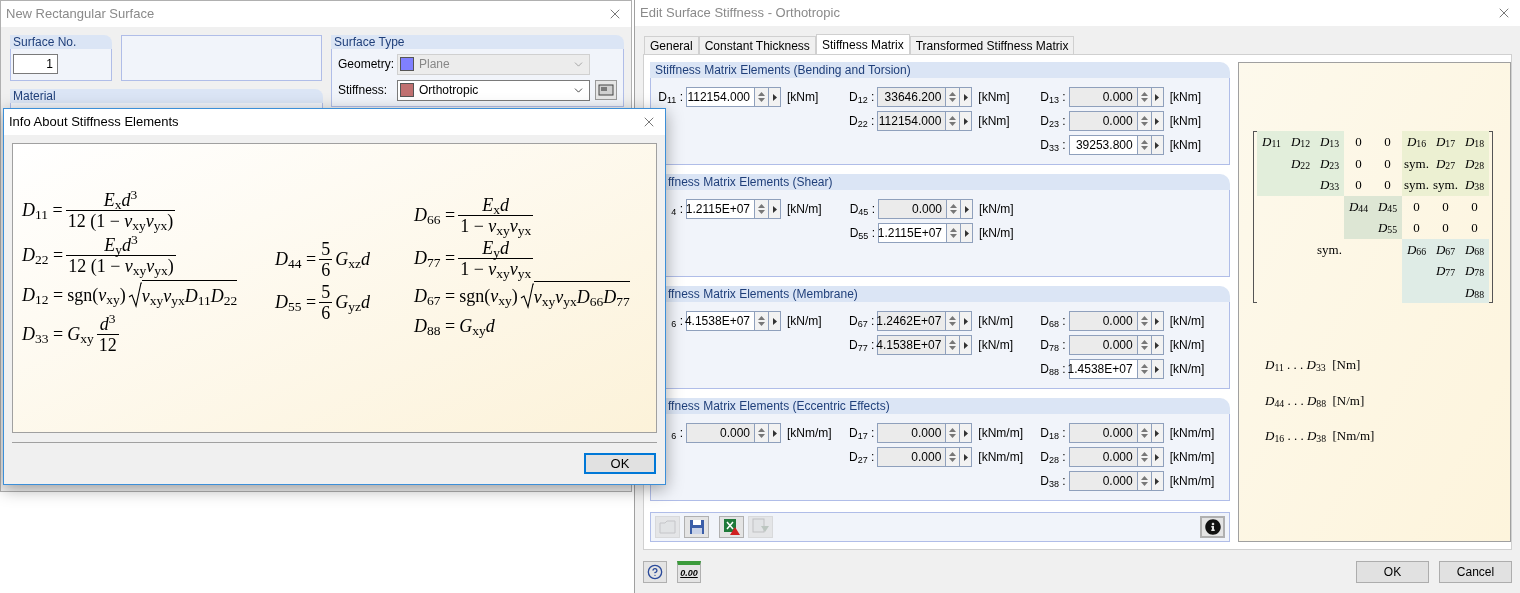 This screenshot has width=1520, height=593. What do you see at coordinates (720, 97) in the screenshot?
I see `number-field: 112154.000` at bounding box center [720, 97].